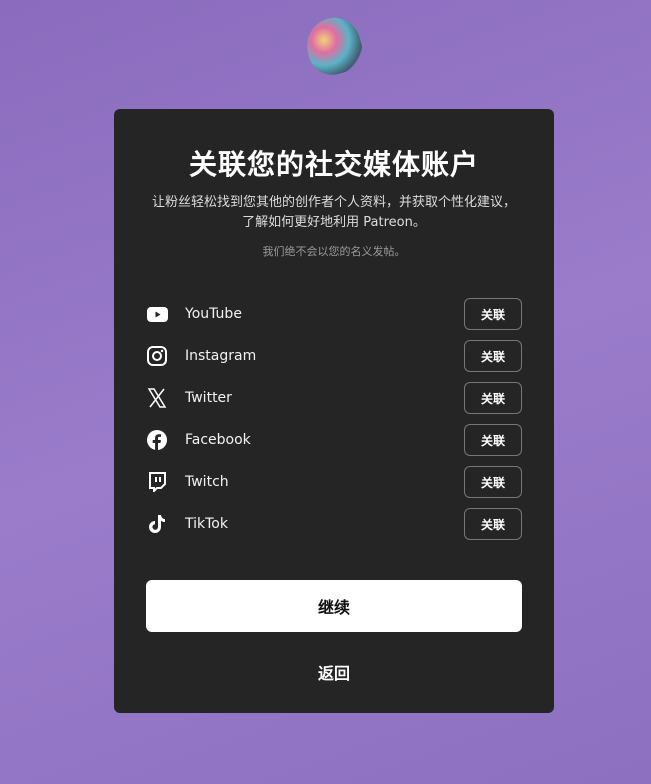 The image size is (651, 784). Describe the element at coordinates (157, 440) in the screenshot. I see `facebook-icon` at that location.